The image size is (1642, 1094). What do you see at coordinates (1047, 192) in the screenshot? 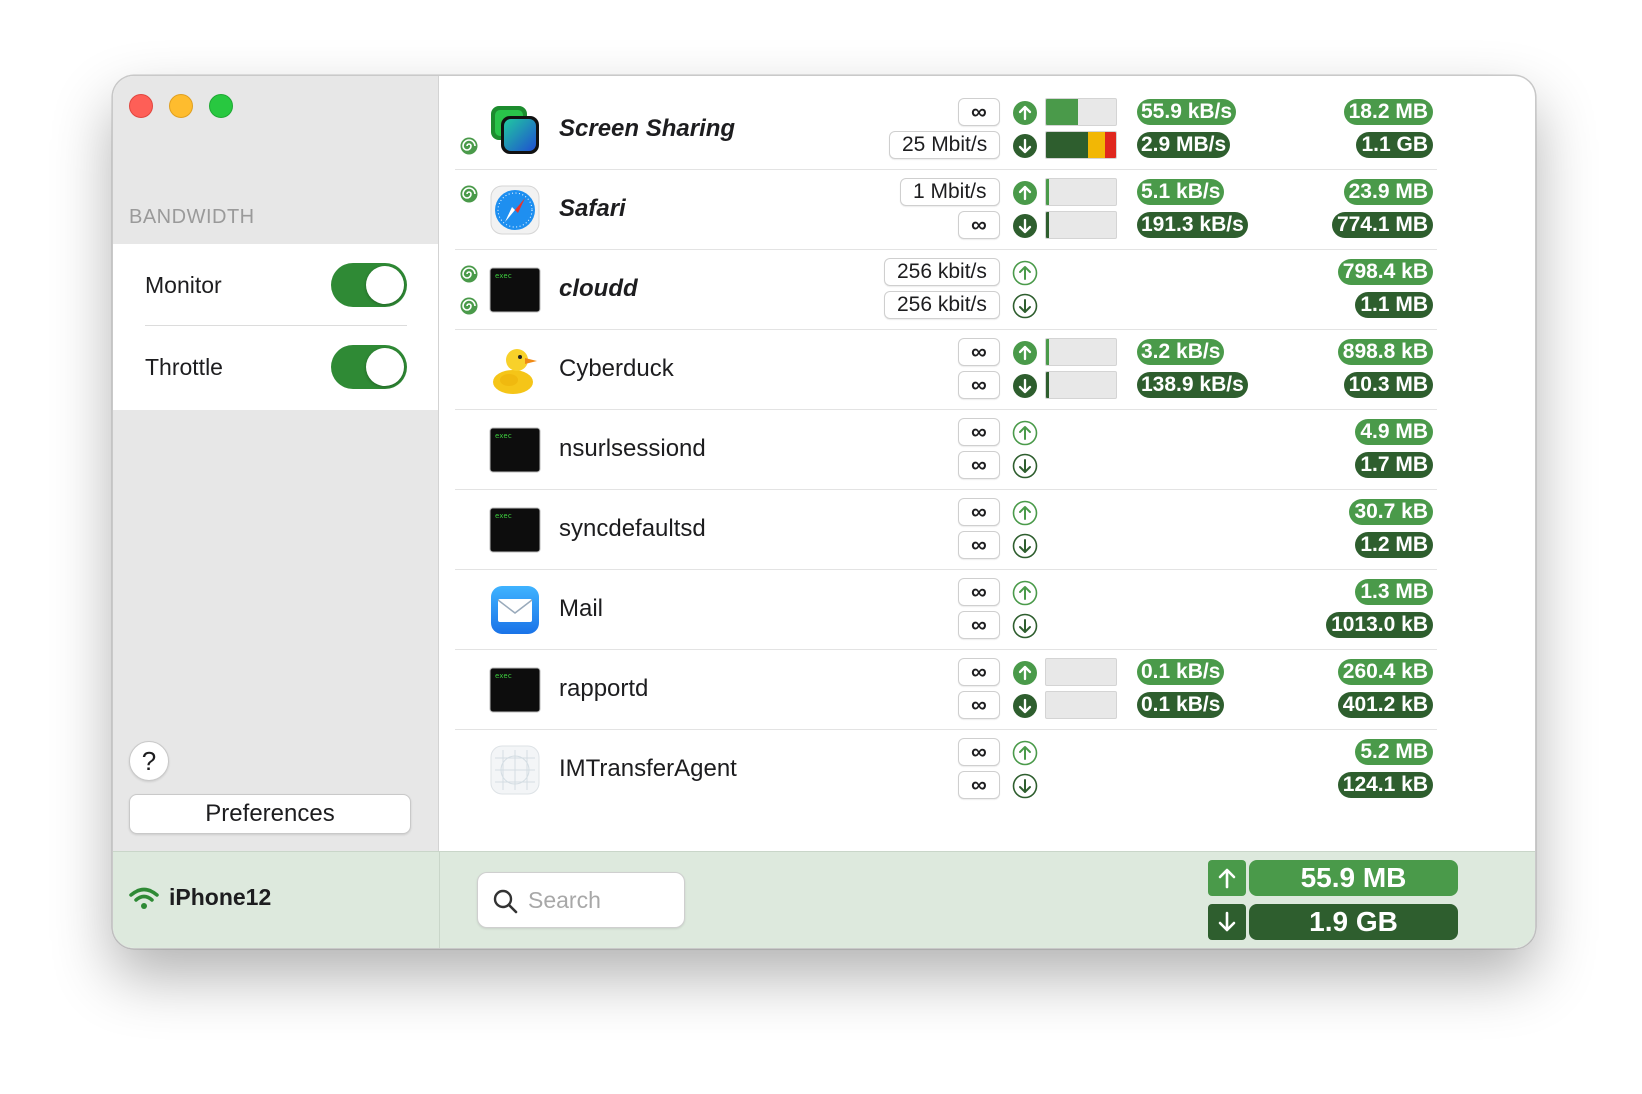
I see `upload-meter-fill` at bounding box center [1047, 192].